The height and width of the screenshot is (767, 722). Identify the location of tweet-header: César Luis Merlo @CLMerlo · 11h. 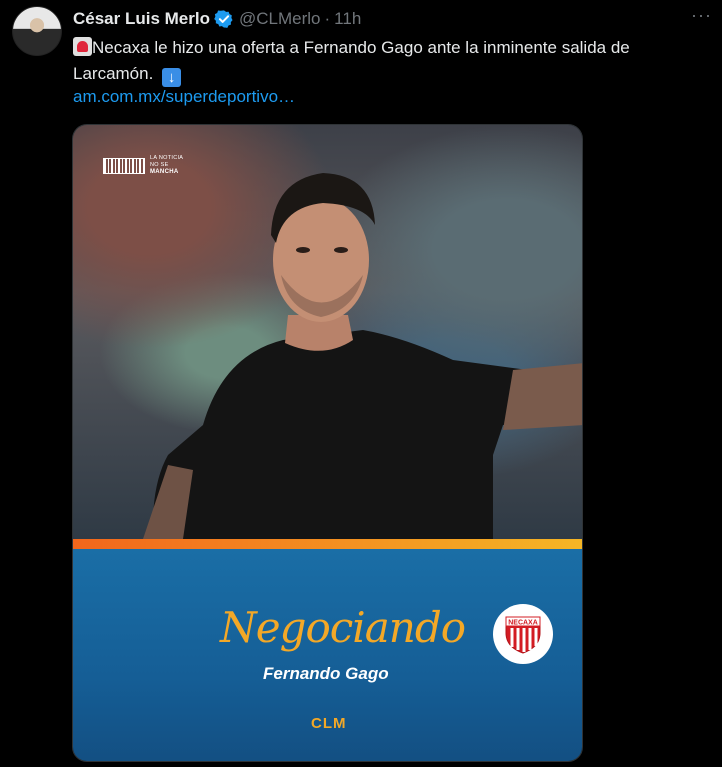
(217, 19).